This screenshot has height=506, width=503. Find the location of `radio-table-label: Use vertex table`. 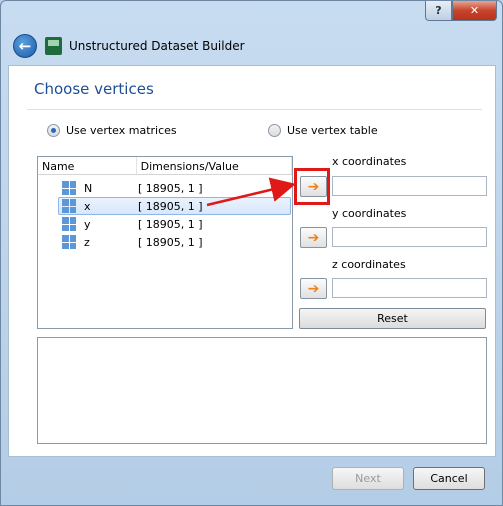

radio-table-label: Use vertex table is located at coordinates (332, 130).